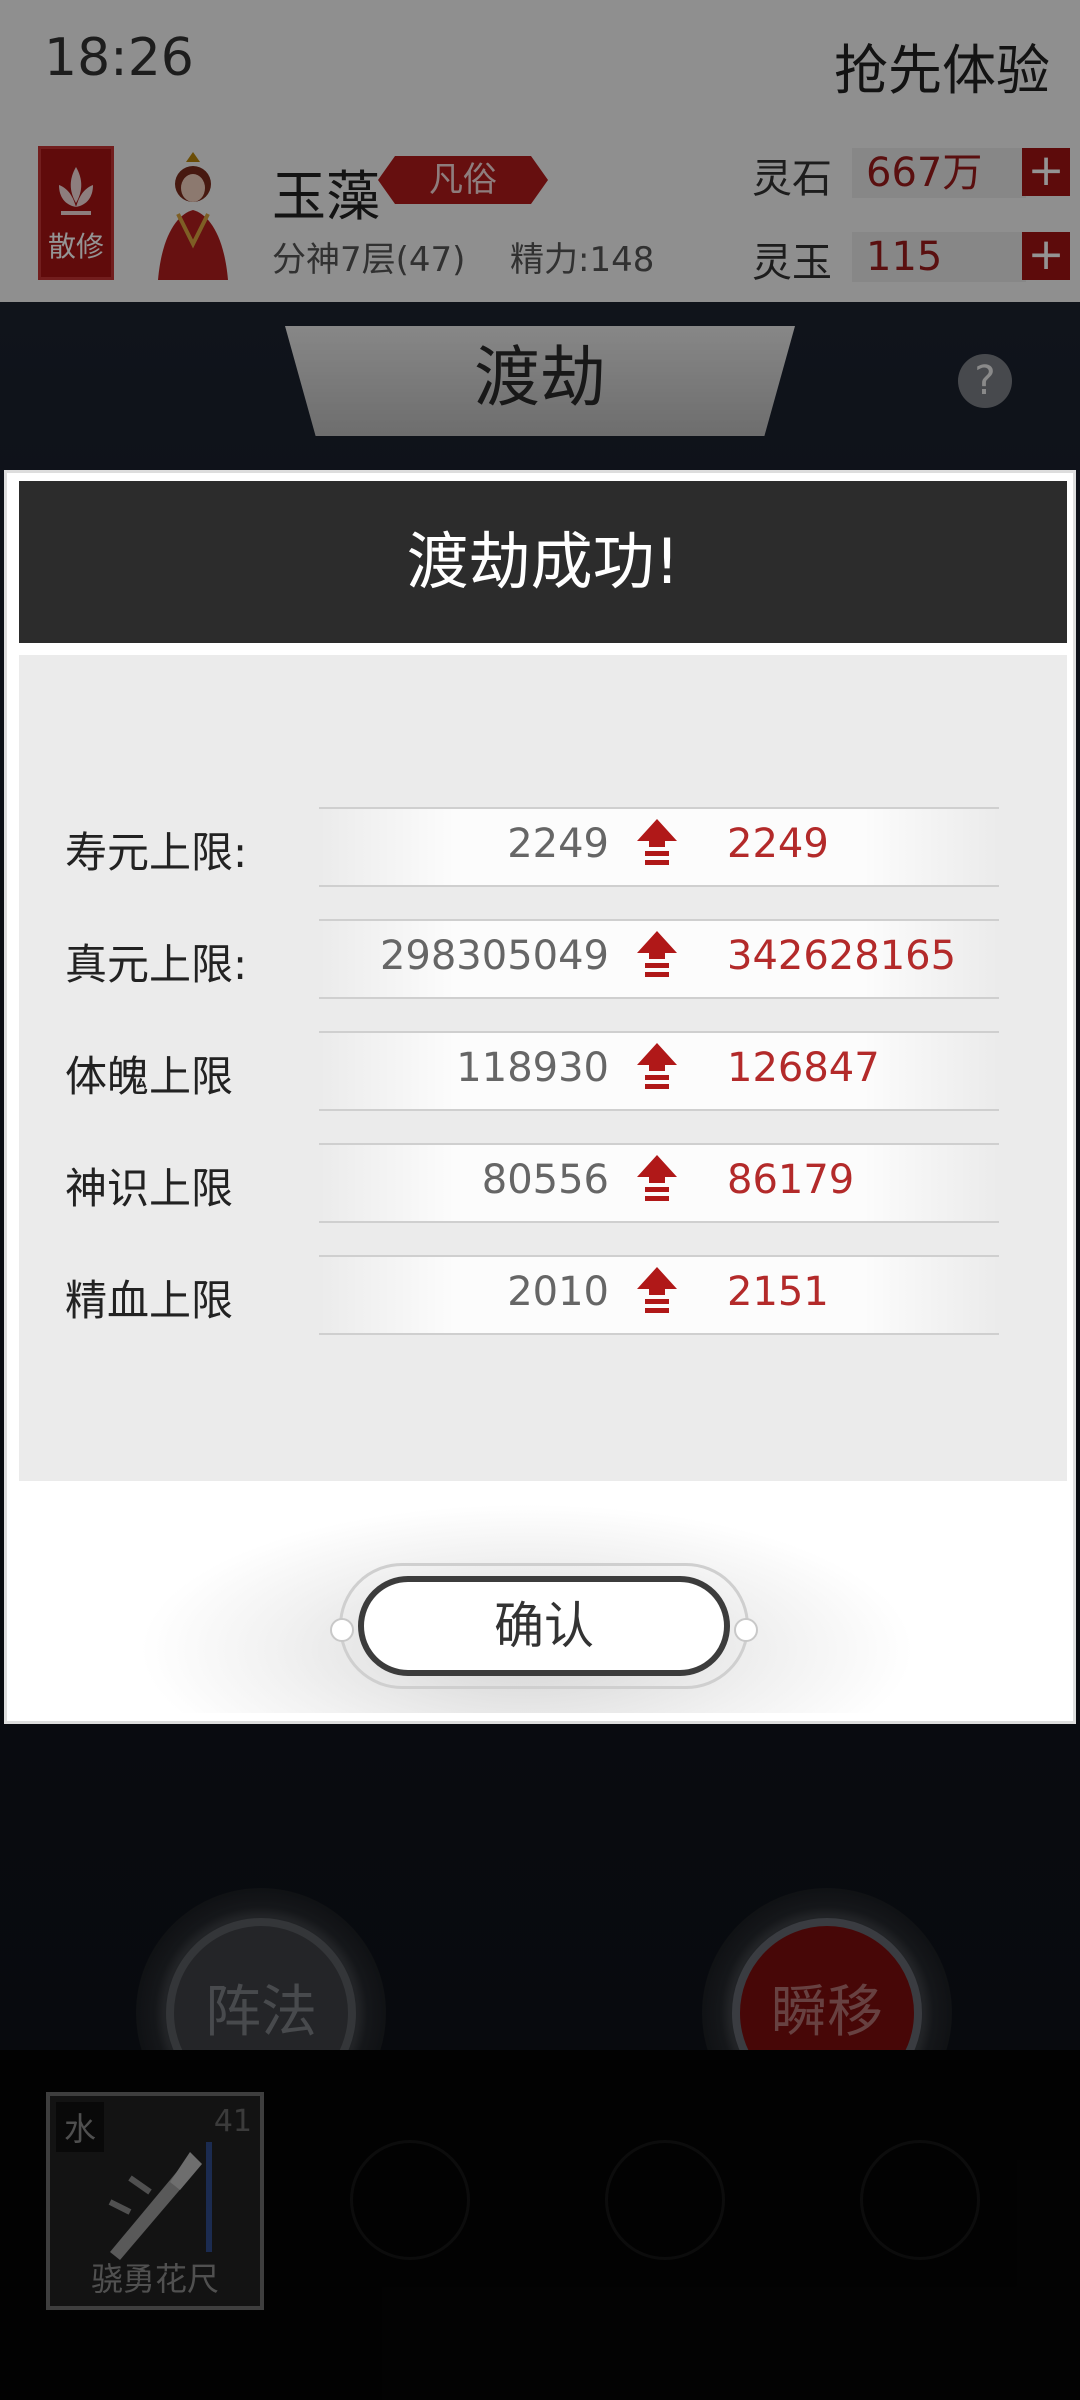  What do you see at coordinates (149, 1188) in the screenshot?
I see `stat-label: 神识上限` at bounding box center [149, 1188].